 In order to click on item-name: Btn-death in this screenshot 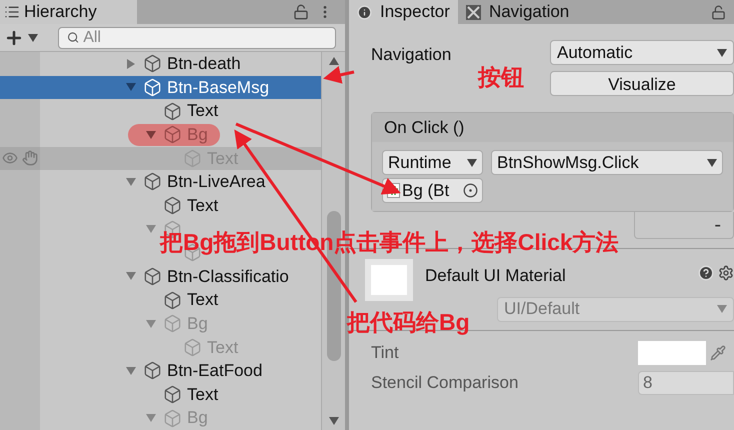, I will do `click(204, 64)`.